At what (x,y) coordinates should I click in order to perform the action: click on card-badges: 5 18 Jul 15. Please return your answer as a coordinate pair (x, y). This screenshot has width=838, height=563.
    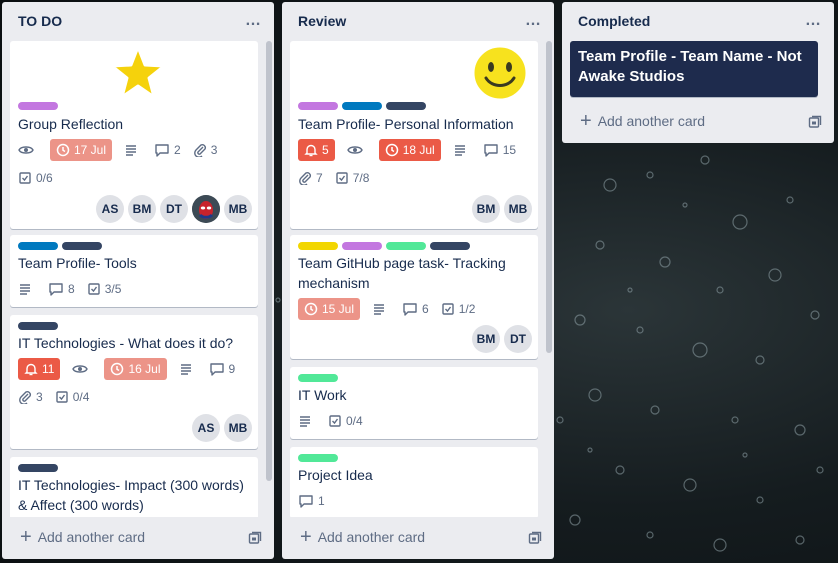
    Looking at the image, I should click on (413, 150).